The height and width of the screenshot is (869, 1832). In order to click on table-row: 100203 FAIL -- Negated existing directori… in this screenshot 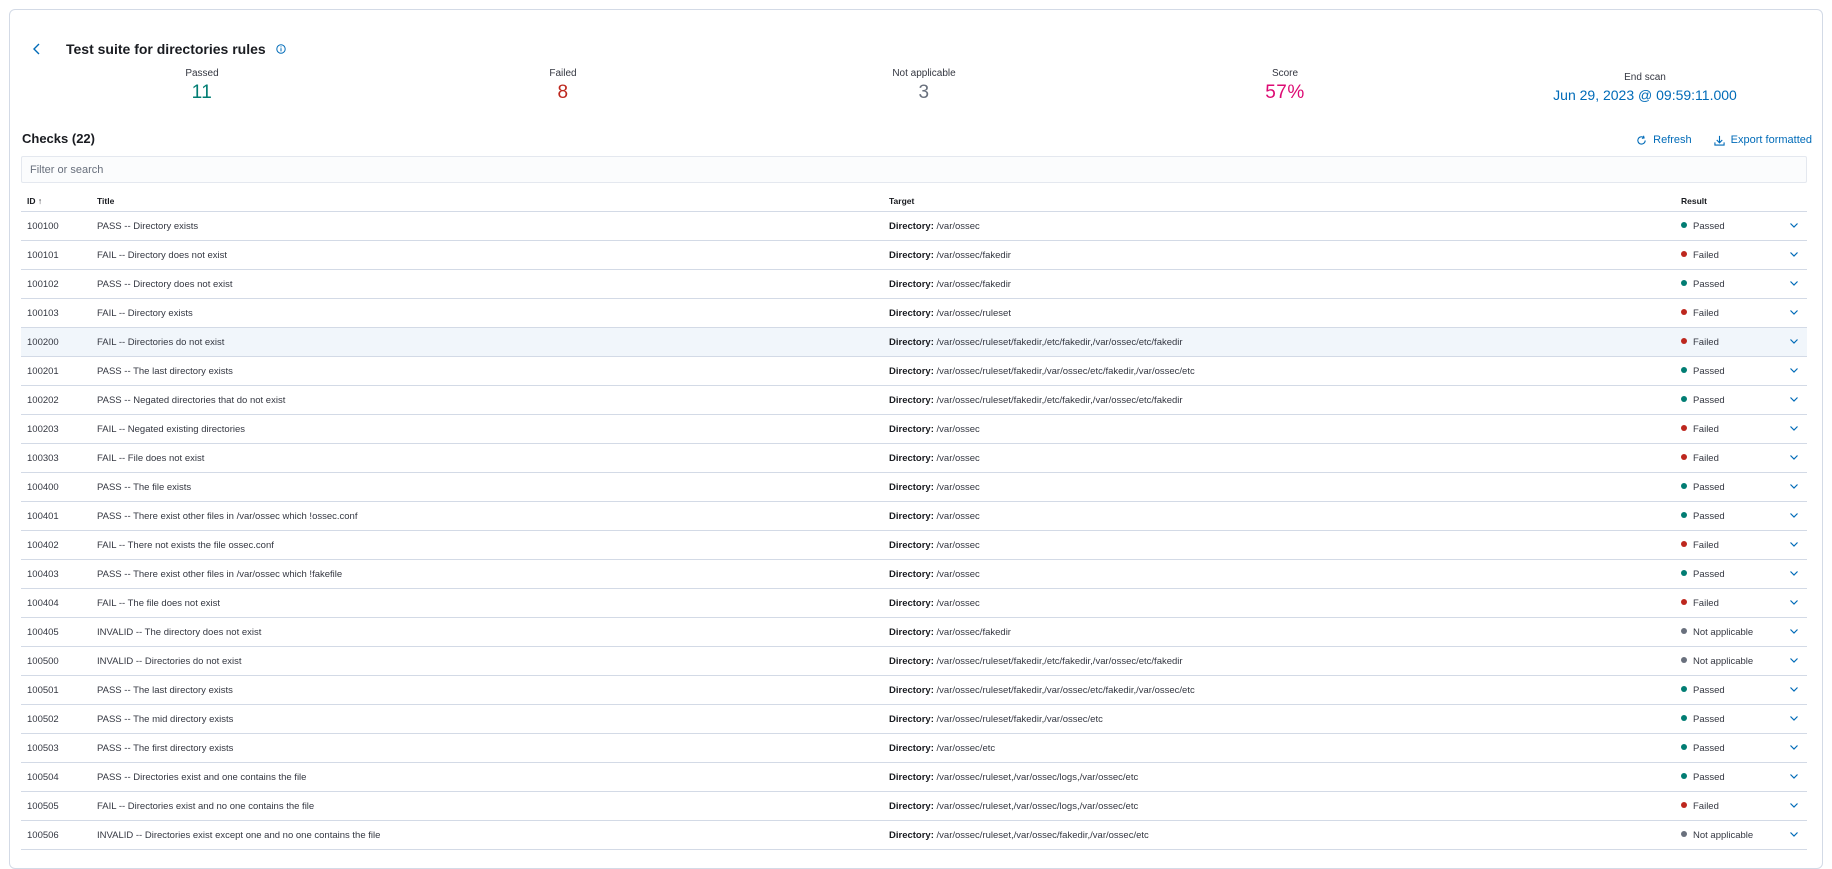, I will do `click(914, 429)`.